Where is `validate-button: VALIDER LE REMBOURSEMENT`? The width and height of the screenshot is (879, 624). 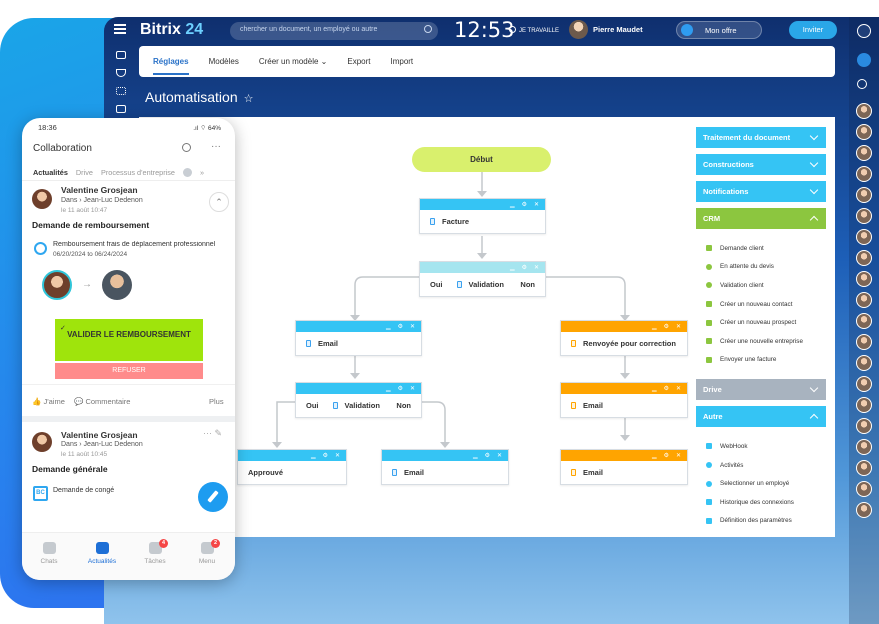 validate-button: VALIDER LE REMBOURSEMENT is located at coordinates (129, 340).